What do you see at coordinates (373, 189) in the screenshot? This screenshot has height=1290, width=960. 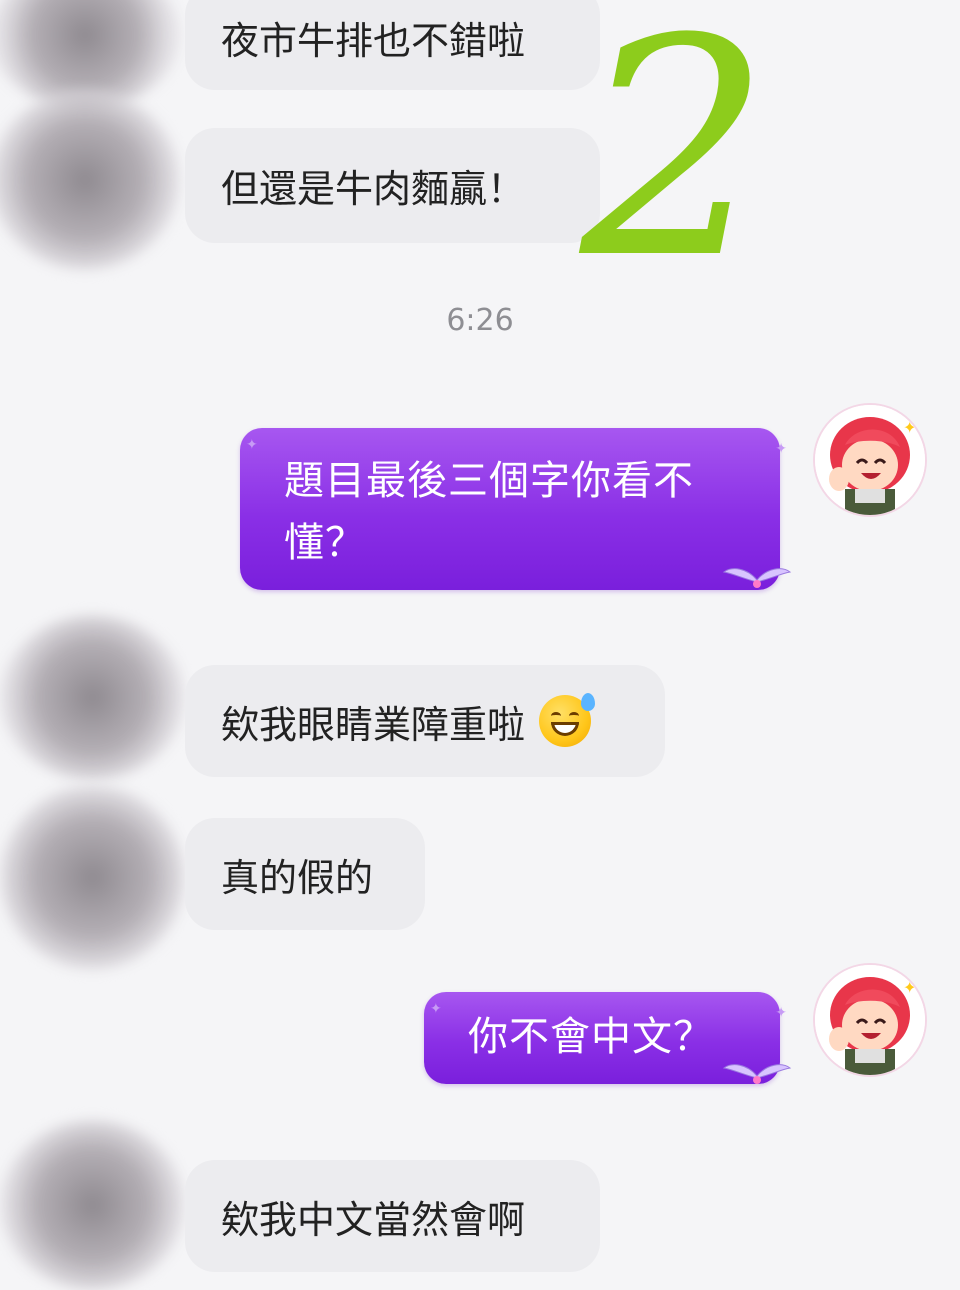 I see `message-text: 但還是牛肉麵贏！` at bounding box center [373, 189].